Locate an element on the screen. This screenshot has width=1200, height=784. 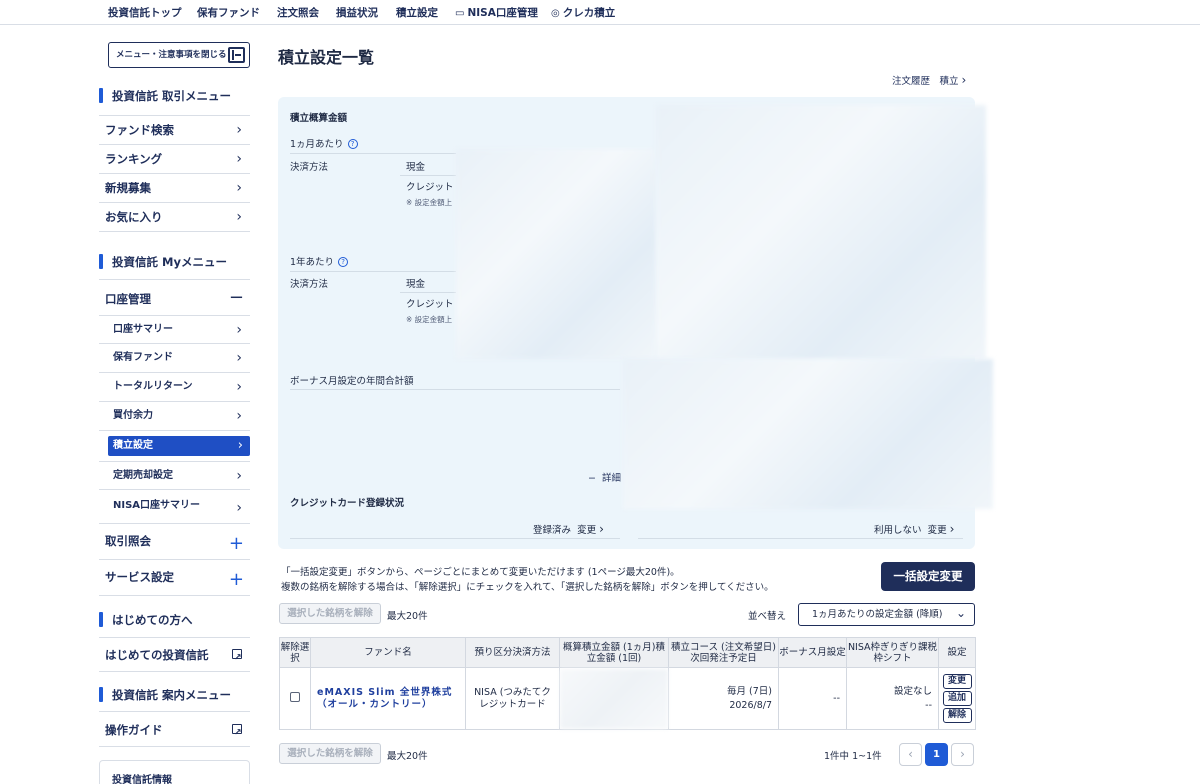
sidebar-item-held-funds: 保有ファンド › is located at coordinates (174, 358).